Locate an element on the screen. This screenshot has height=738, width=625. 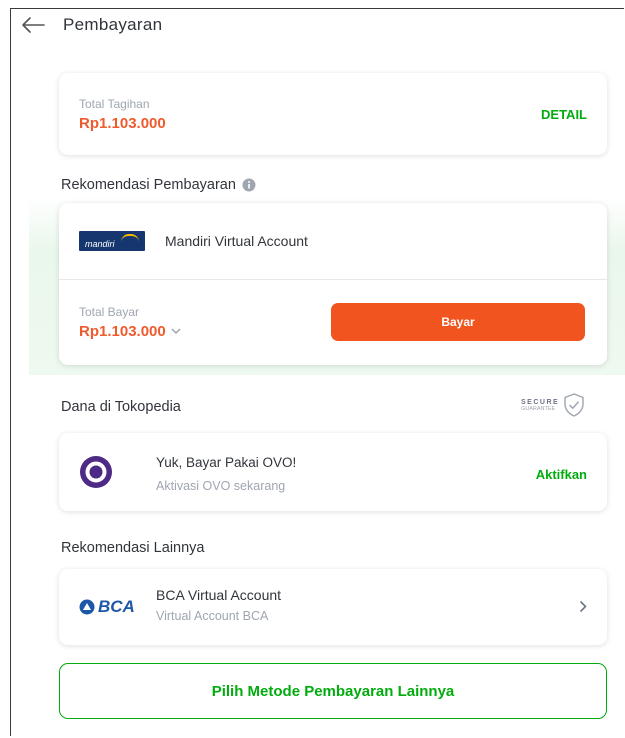
mandiri-wave-icon is located at coordinates (130, 238).